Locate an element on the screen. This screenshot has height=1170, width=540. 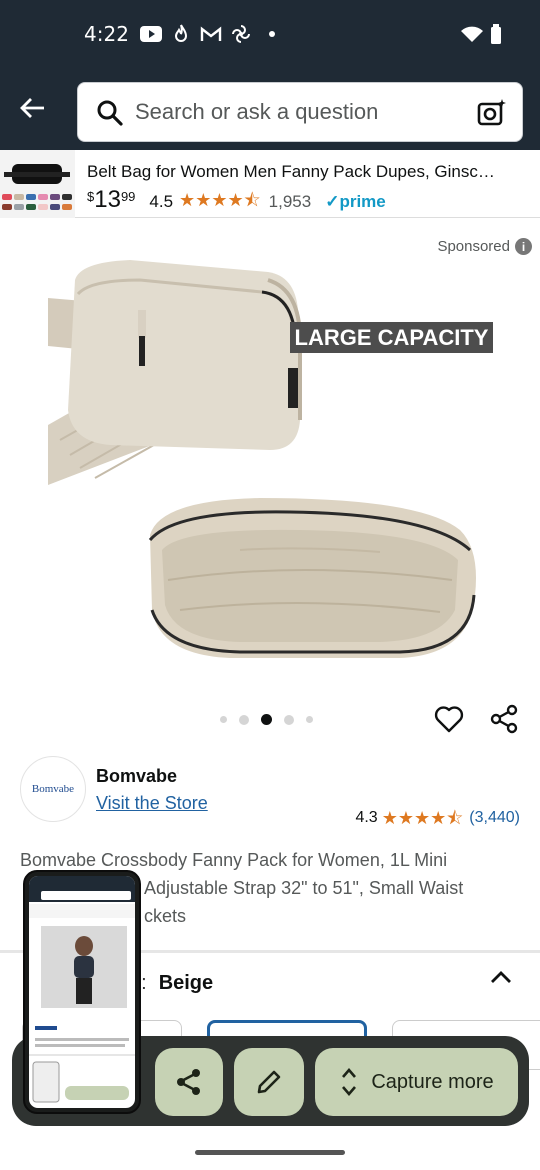
pencil-icon is located at coordinates (269, 1082).